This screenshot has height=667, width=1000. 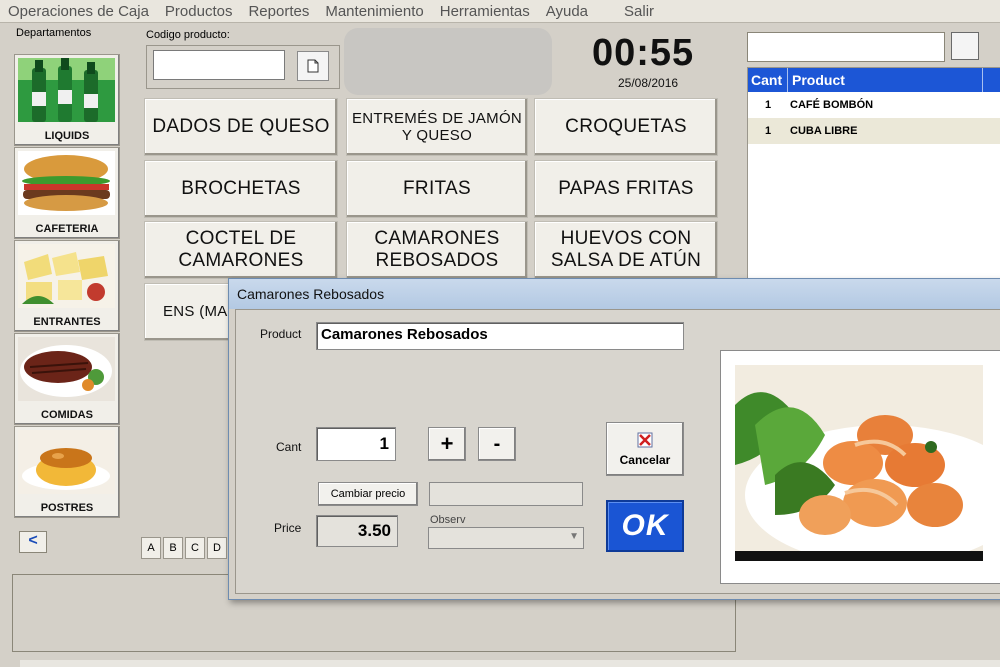 What do you see at coordinates (437, 250) in the screenshot?
I see `product-camarones-rebosados: CAMARONES REBOSADOS` at bounding box center [437, 250].